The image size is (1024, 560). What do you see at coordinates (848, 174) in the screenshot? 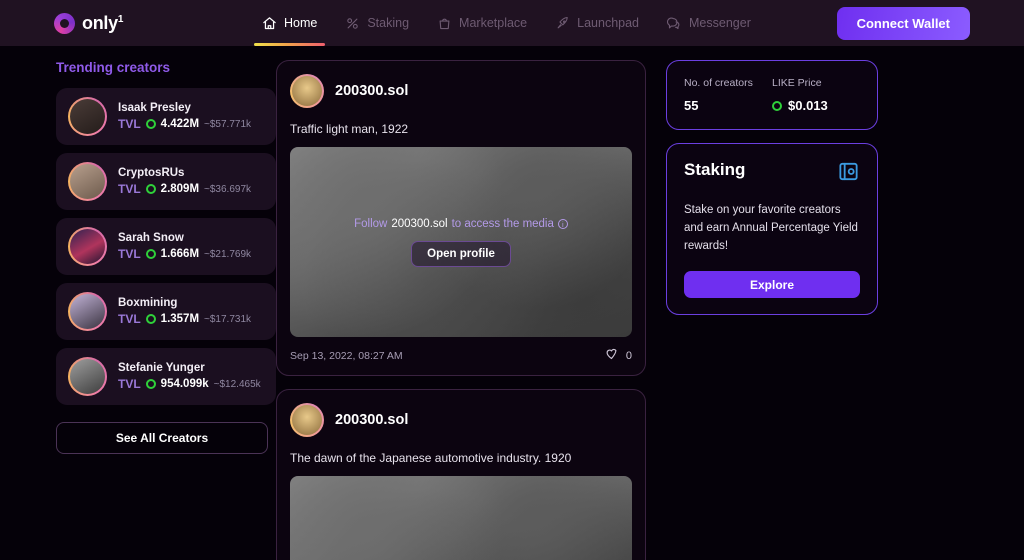
I see `vault-icon` at bounding box center [848, 174].